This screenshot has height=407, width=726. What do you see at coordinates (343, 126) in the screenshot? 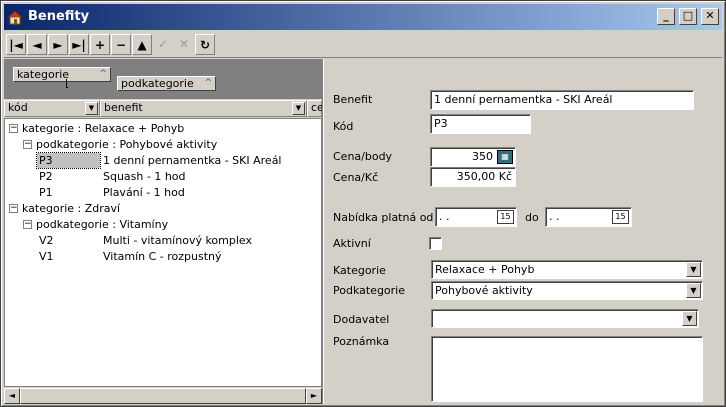
I see `kod-label: Kód` at bounding box center [343, 126].